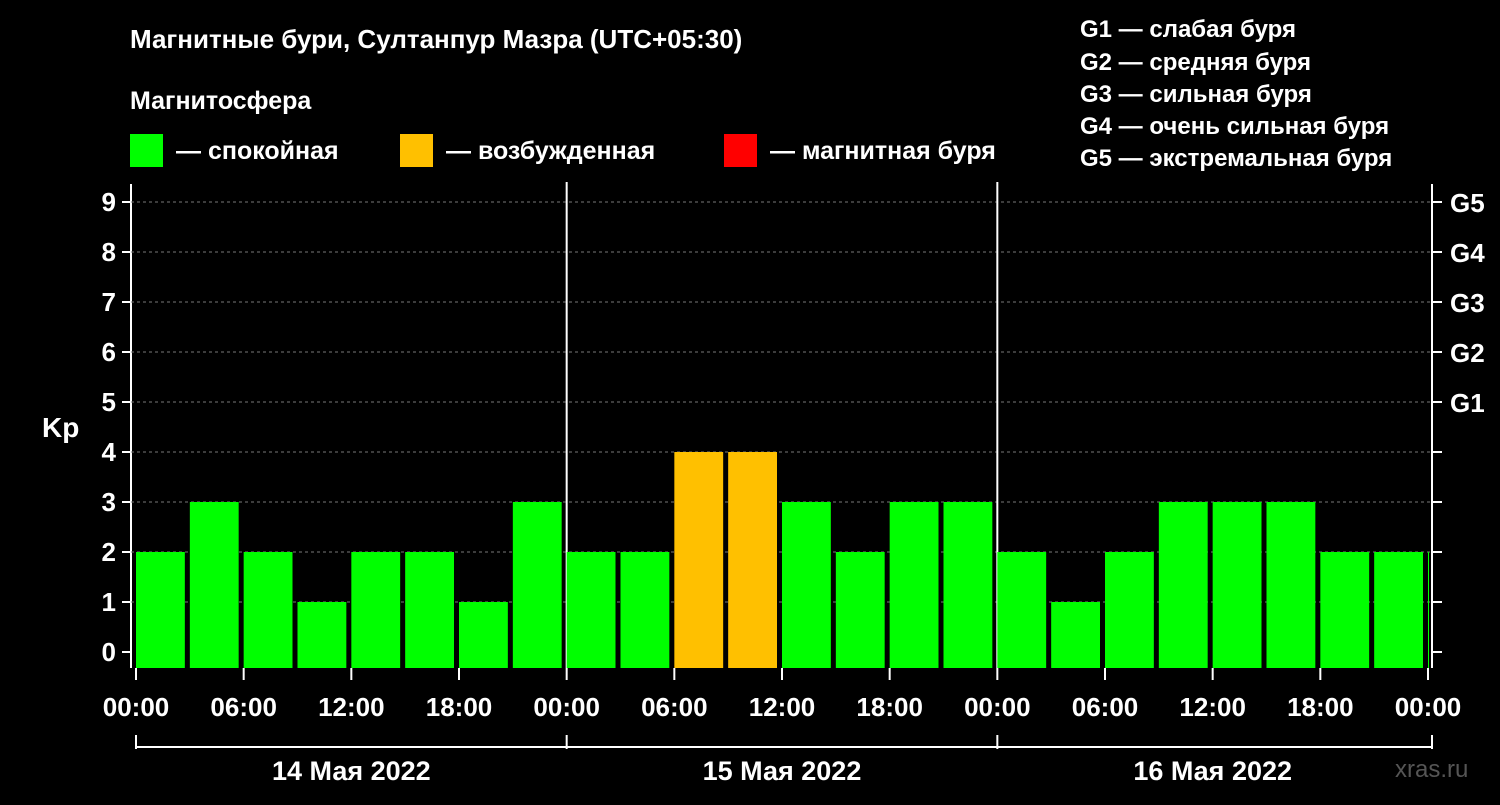 The height and width of the screenshot is (805, 1500). I want to click on y-tick-label: 9, so click(109, 202).